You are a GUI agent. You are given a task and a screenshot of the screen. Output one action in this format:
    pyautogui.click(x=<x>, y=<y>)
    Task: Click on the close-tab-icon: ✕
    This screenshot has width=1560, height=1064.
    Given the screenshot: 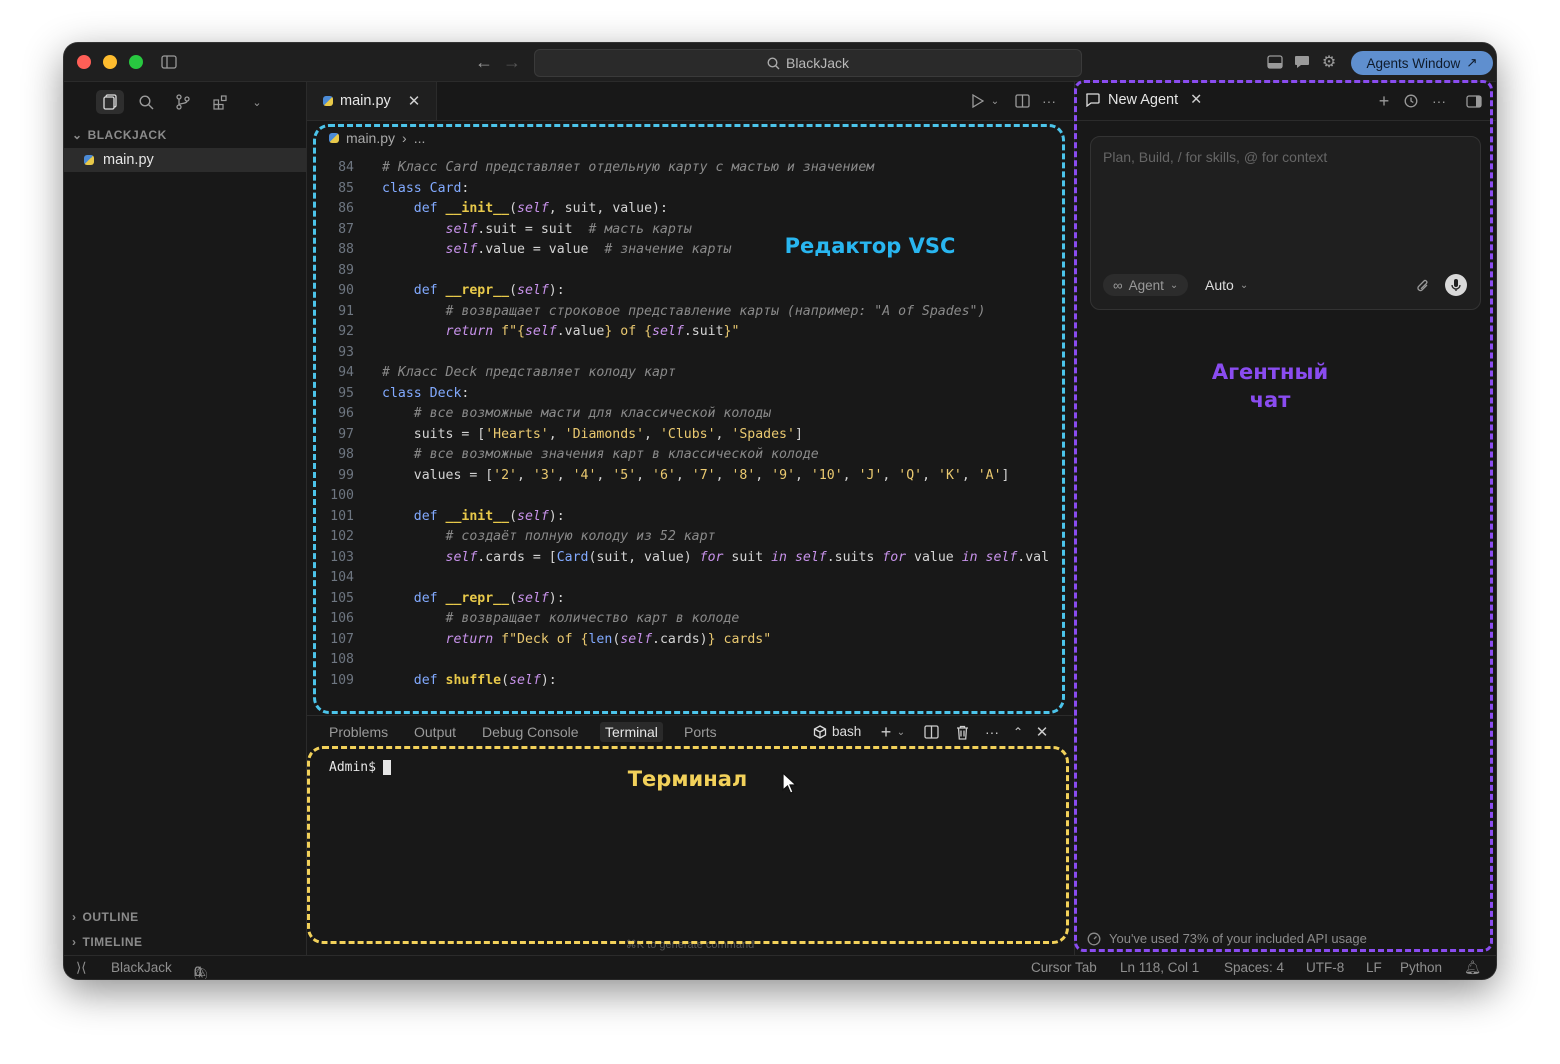 What is the action you would take?
    pyautogui.click(x=414, y=101)
    